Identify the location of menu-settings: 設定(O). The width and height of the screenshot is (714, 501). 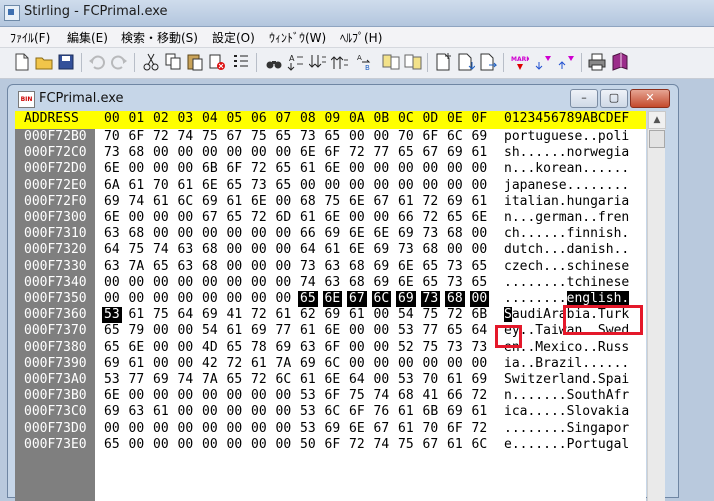
(233, 37).